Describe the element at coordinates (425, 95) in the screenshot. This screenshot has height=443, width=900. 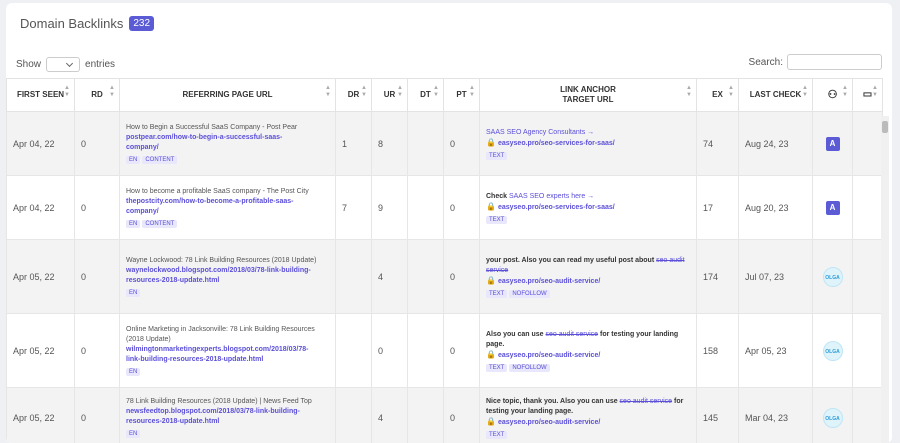
I see `col-dt: DT ▲ ▼` at that location.